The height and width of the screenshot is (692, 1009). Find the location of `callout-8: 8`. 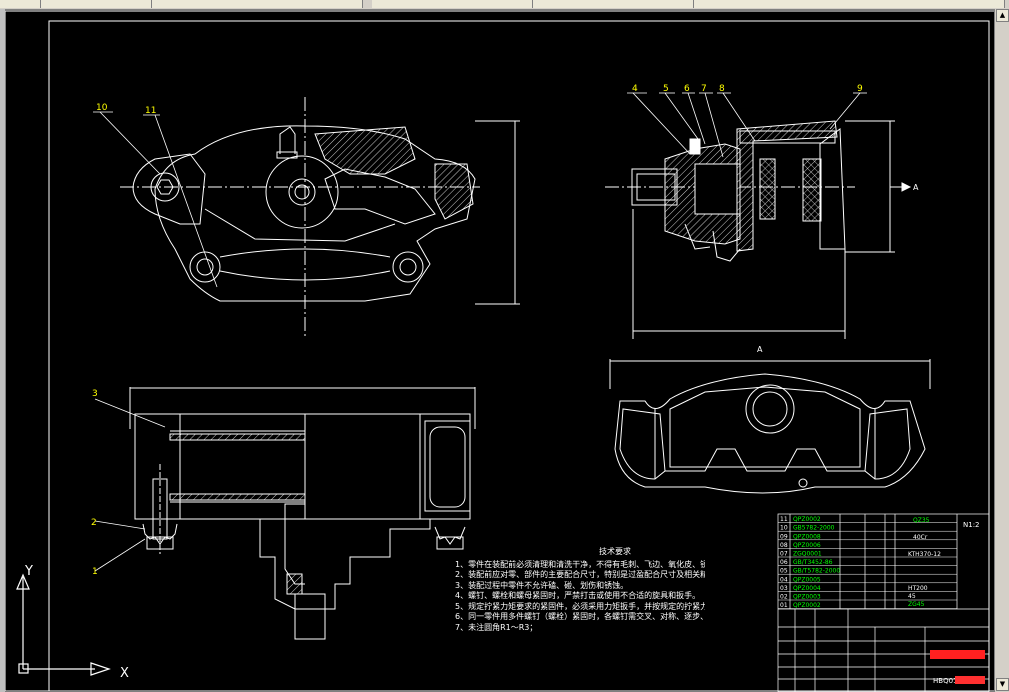

callout-8: 8 is located at coordinates (722, 89).